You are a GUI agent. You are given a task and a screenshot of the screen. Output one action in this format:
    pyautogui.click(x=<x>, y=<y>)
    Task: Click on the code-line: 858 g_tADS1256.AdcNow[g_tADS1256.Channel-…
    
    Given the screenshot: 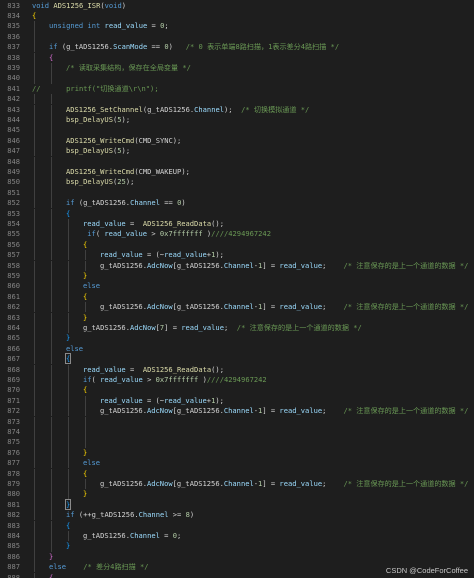 What is the action you would take?
    pyautogui.click(x=237, y=265)
    